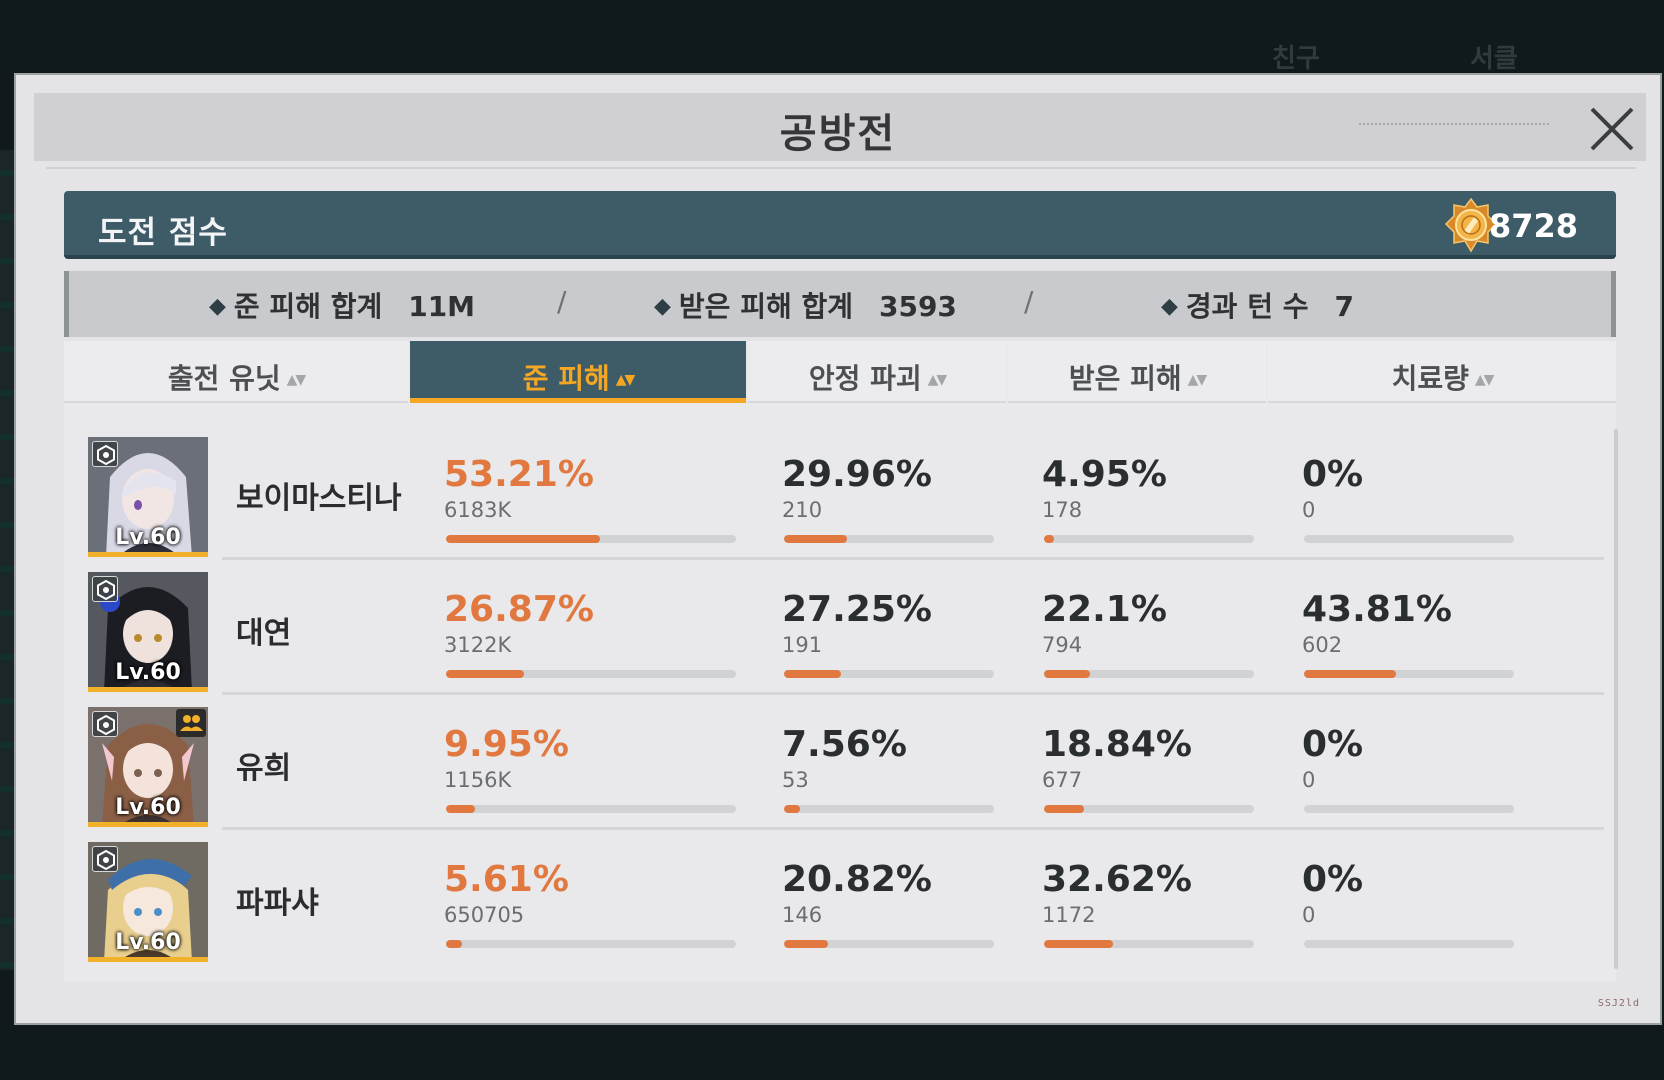 The image size is (1664, 1080). Describe the element at coordinates (1377, 609) in the screenshot. I see `healing-percent: 43.81%` at that location.